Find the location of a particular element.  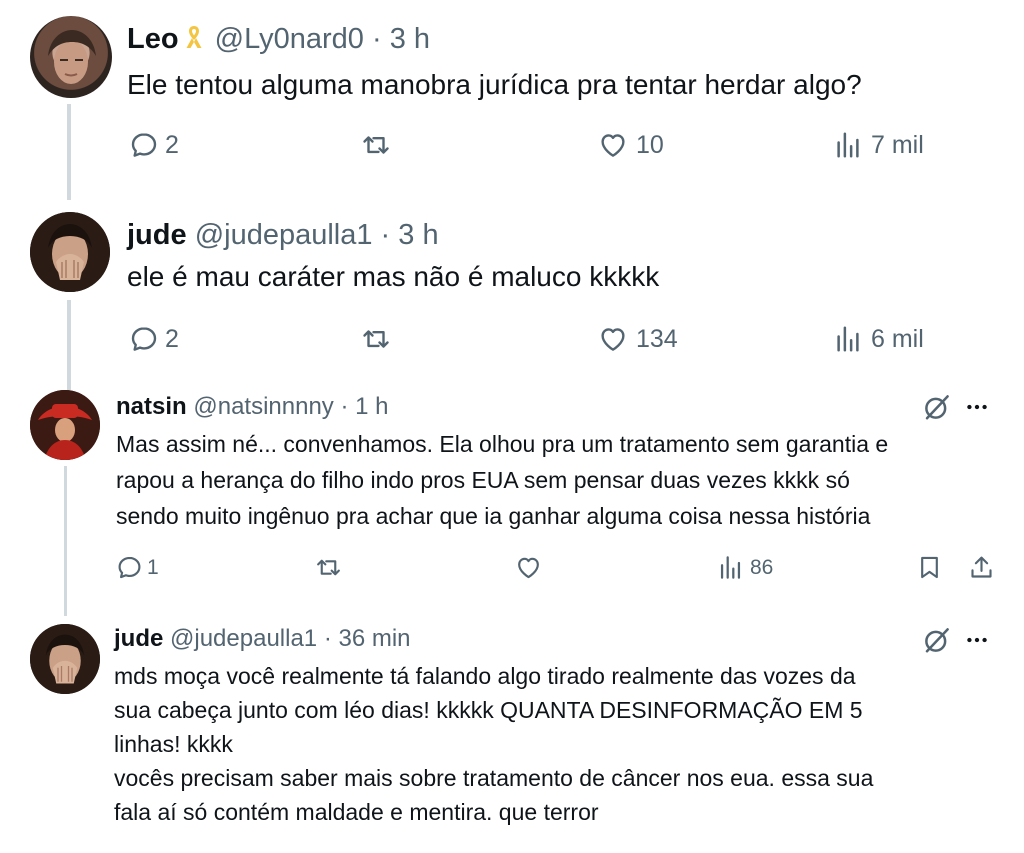

reply-count: 1 is located at coordinates (153, 567).